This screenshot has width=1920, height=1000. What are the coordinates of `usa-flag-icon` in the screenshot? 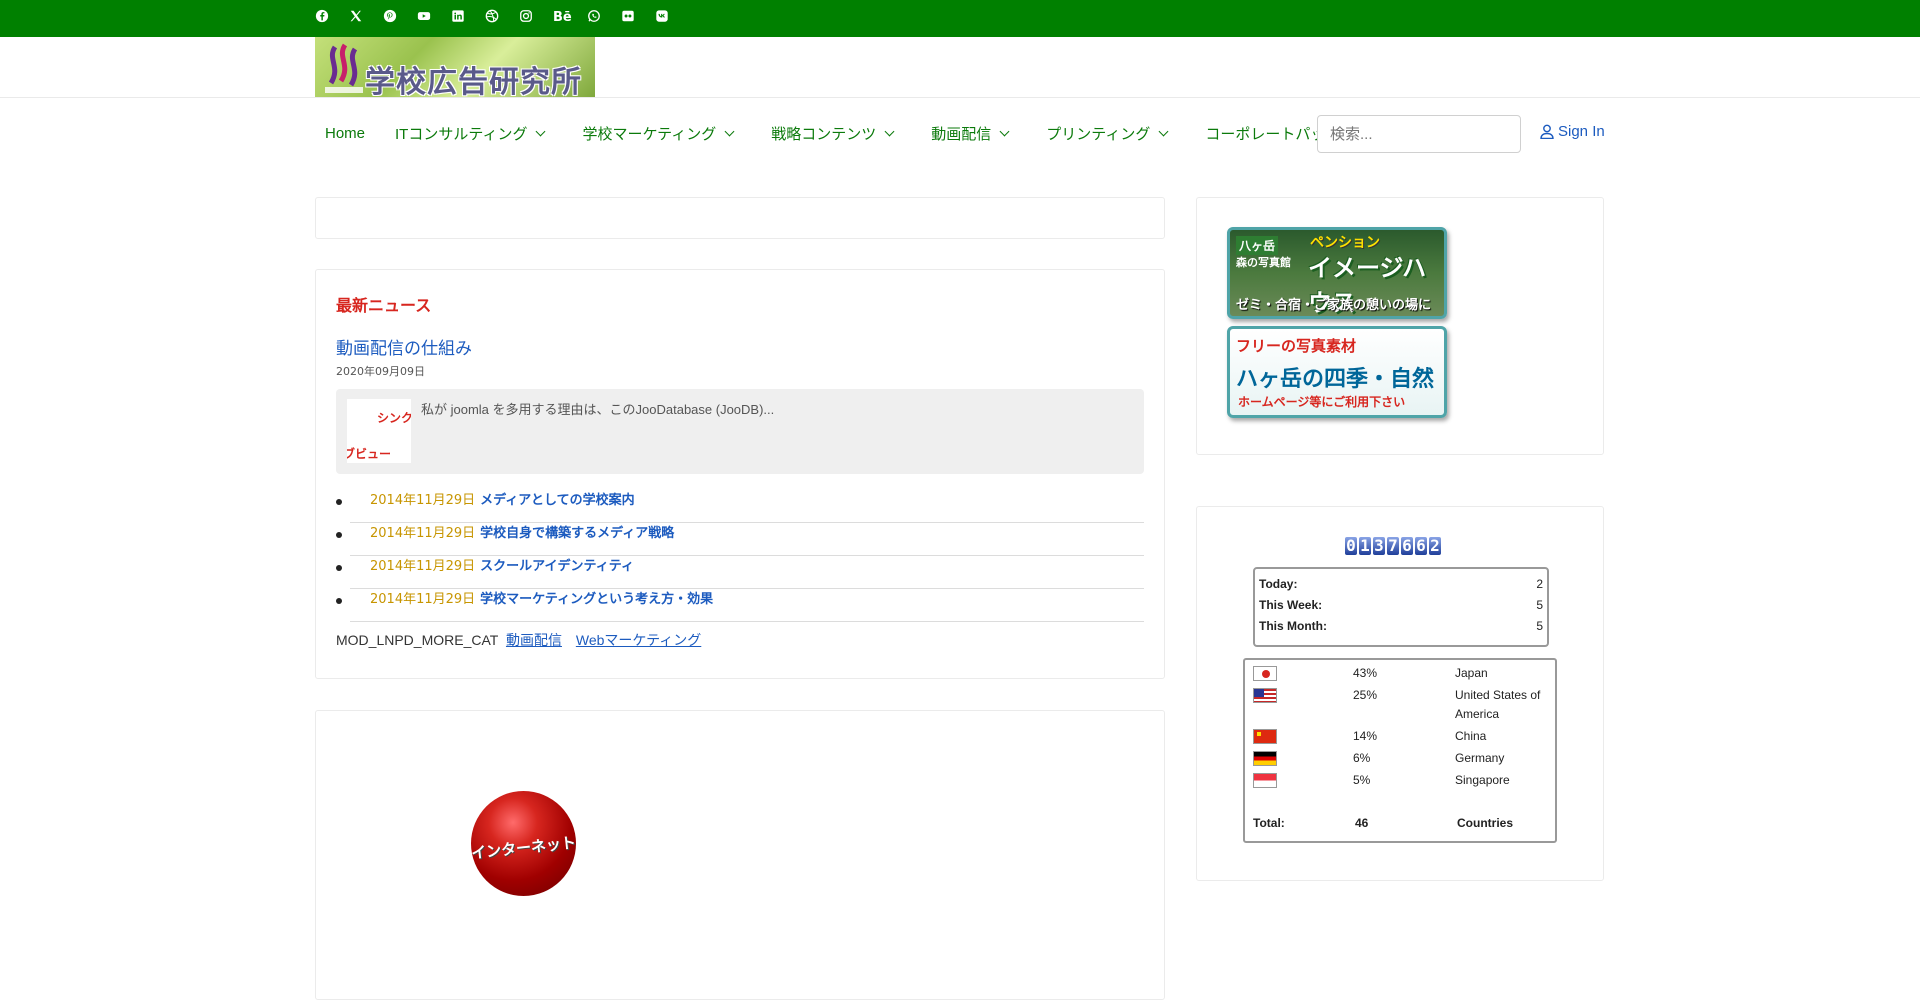 It's located at (1265, 695).